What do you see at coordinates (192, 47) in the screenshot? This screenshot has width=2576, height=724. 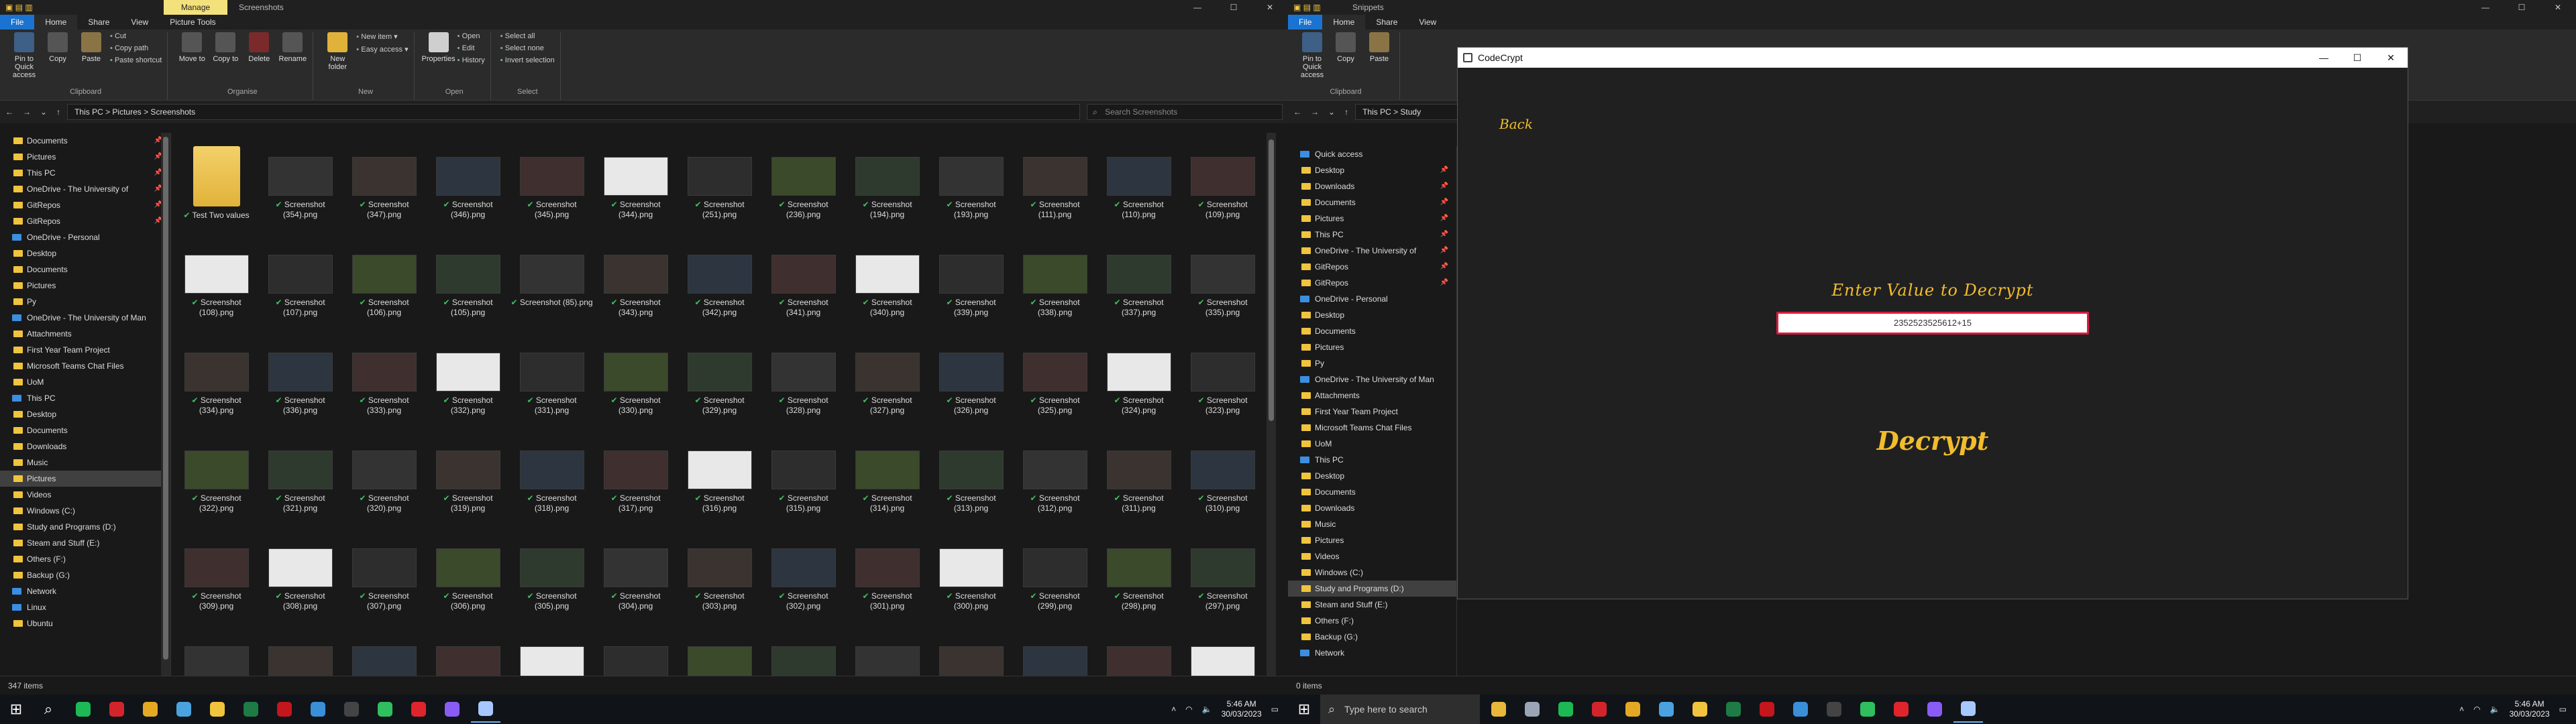 I see `move-to-button: Move to` at bounding box center [192, 47].